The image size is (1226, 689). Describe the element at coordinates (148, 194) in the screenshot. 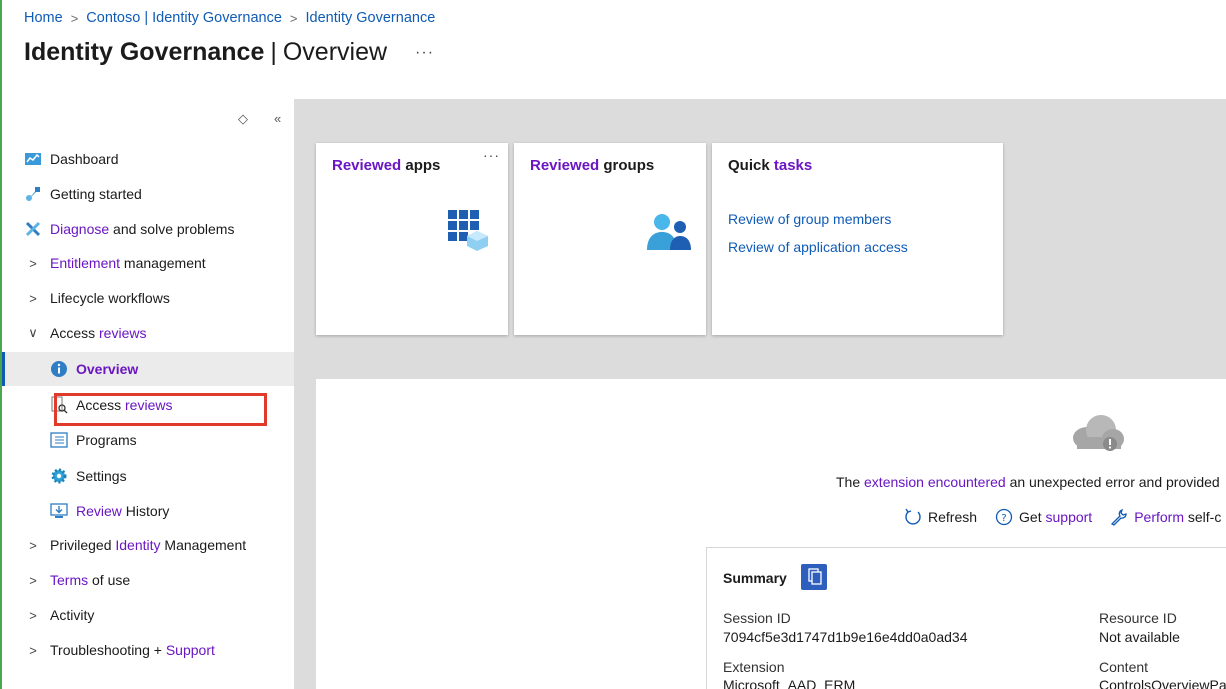

I see `sidebar-item-getting-started: Getting started` at that location.